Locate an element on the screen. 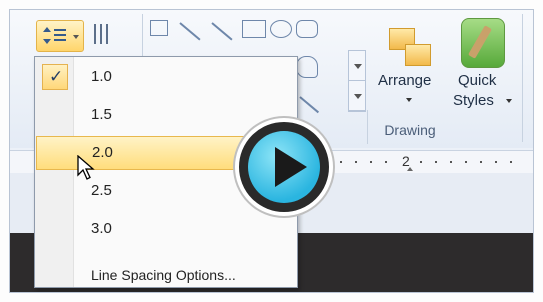  arrange-icon-back is located at coordinates (418, 55).